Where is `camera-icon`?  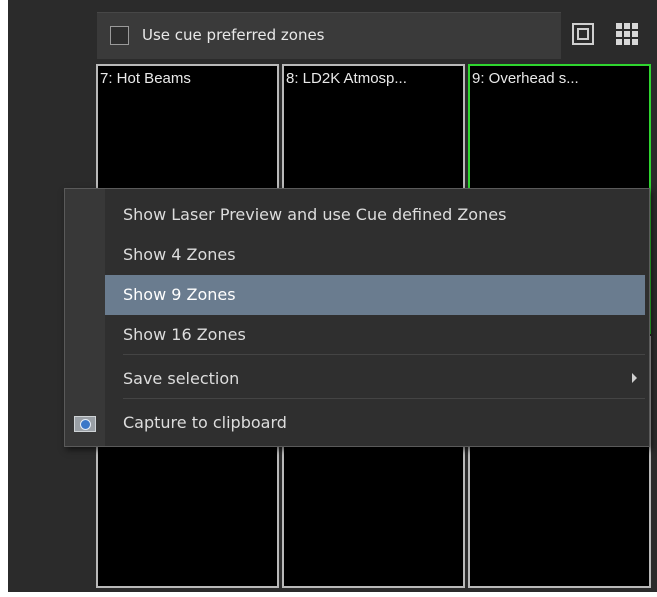 camera-icon is located at coordinates (85, 424).